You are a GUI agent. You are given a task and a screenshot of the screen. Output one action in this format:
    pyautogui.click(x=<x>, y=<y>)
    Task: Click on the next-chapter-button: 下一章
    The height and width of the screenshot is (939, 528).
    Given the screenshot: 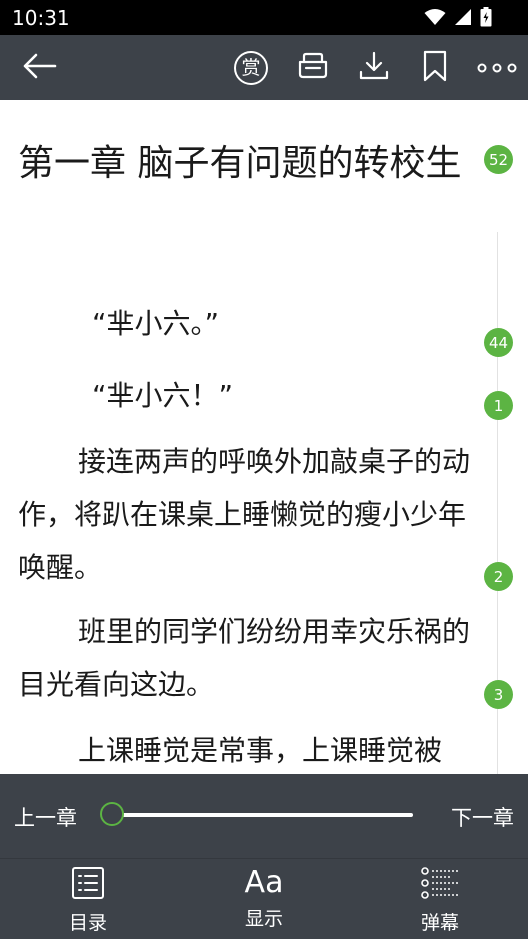 What is the action you would take?
    pyautogui.click(x=482, y=817)
    